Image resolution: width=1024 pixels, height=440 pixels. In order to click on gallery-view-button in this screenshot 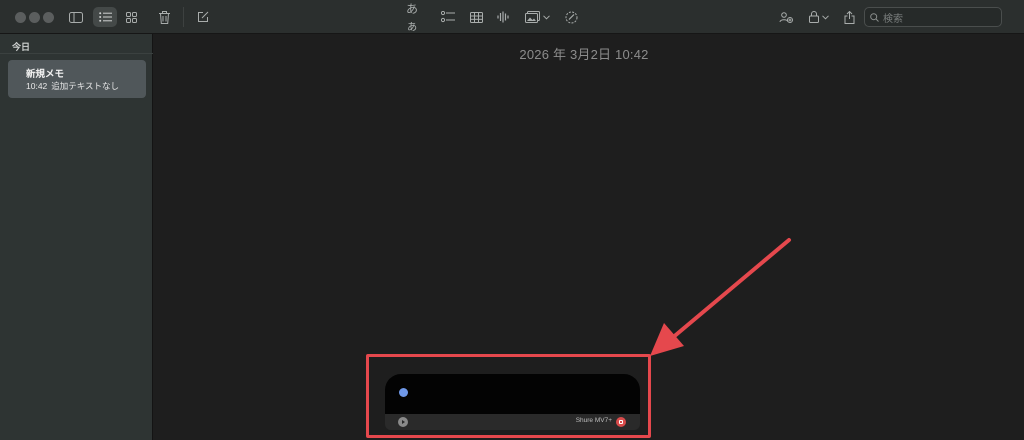, I will do `click(131, 17)`.